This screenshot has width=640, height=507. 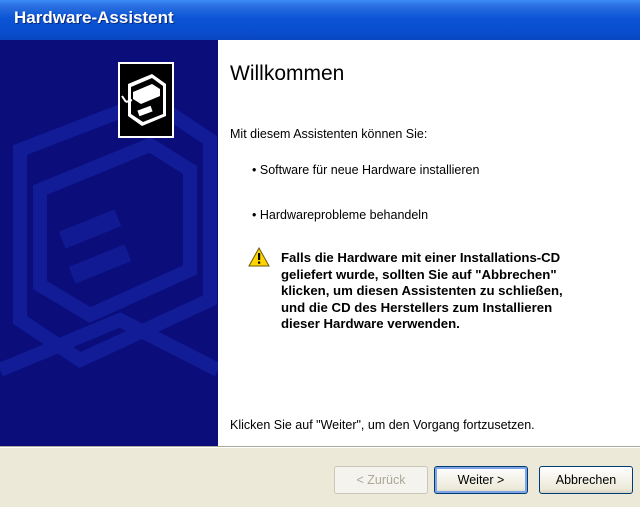 What do you see at coordinates (320, 20) in the screenshot?
I see `title-bar: Hardware-Assistent` at bounding box center [320, 20].